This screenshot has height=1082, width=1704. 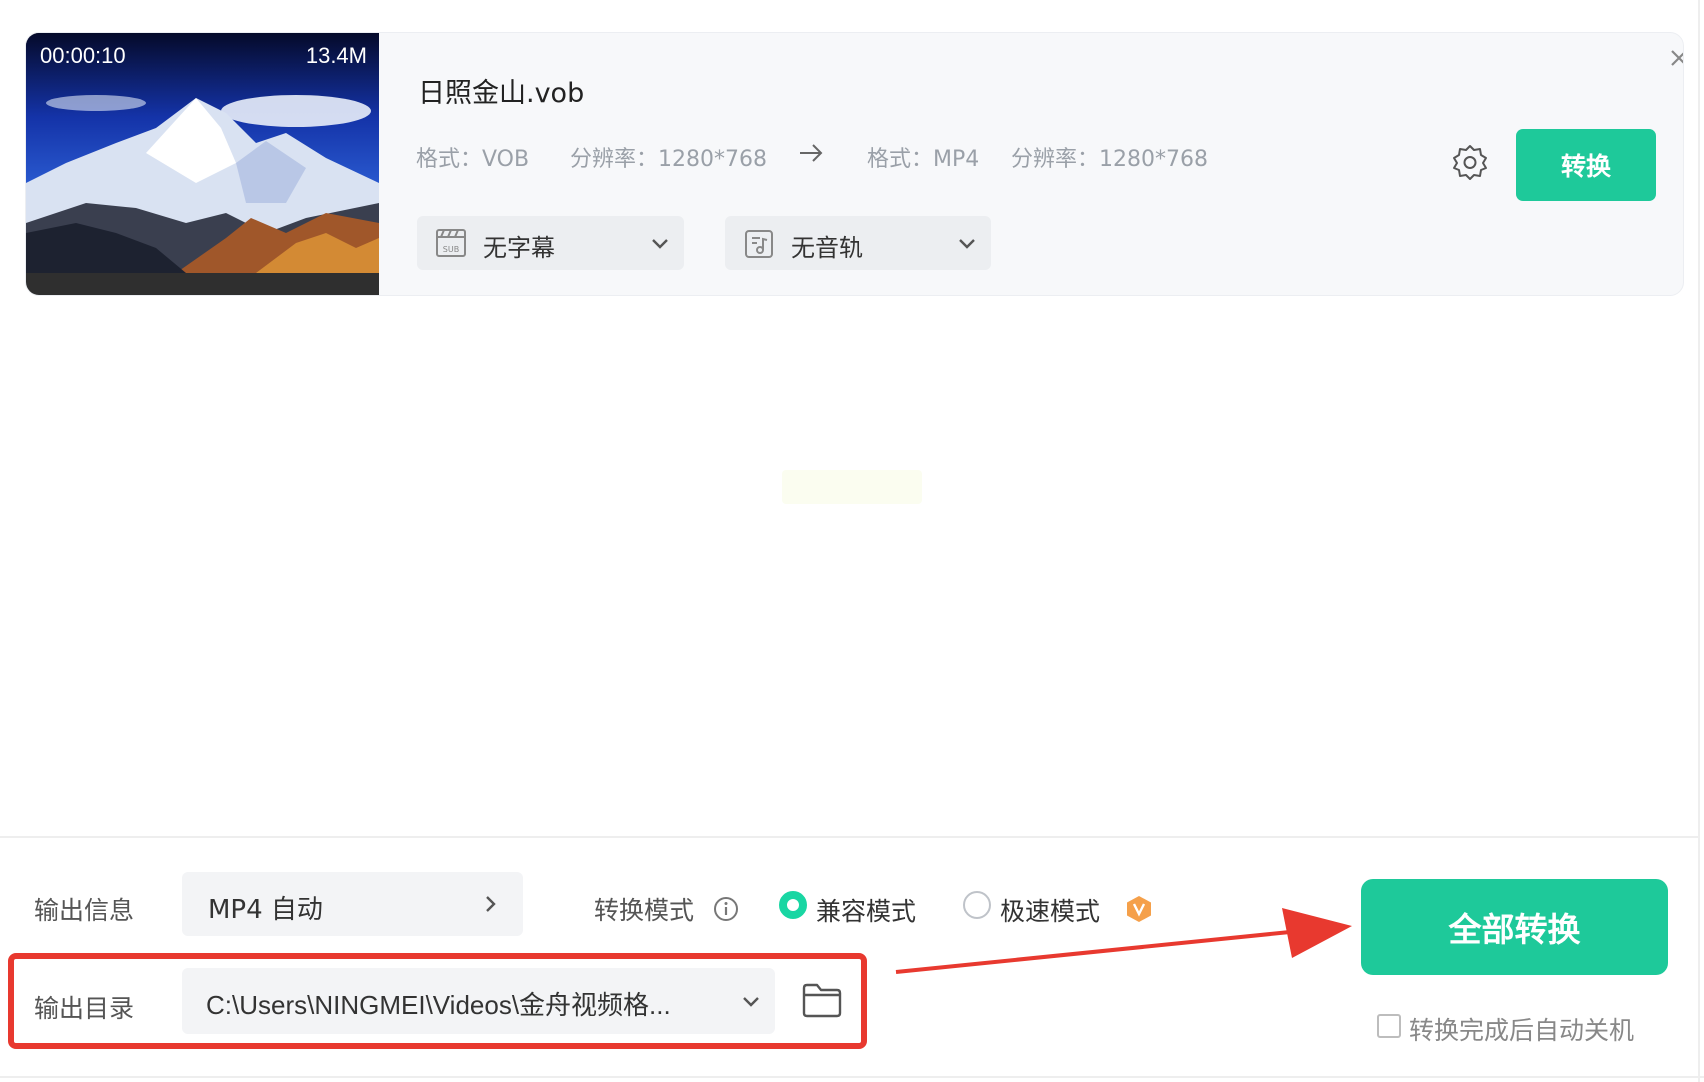 What do you see at coordinates (827, 248) in the screenshot?
I see `audio-track-selected: 无音轨` at bounding box center [827, 248].